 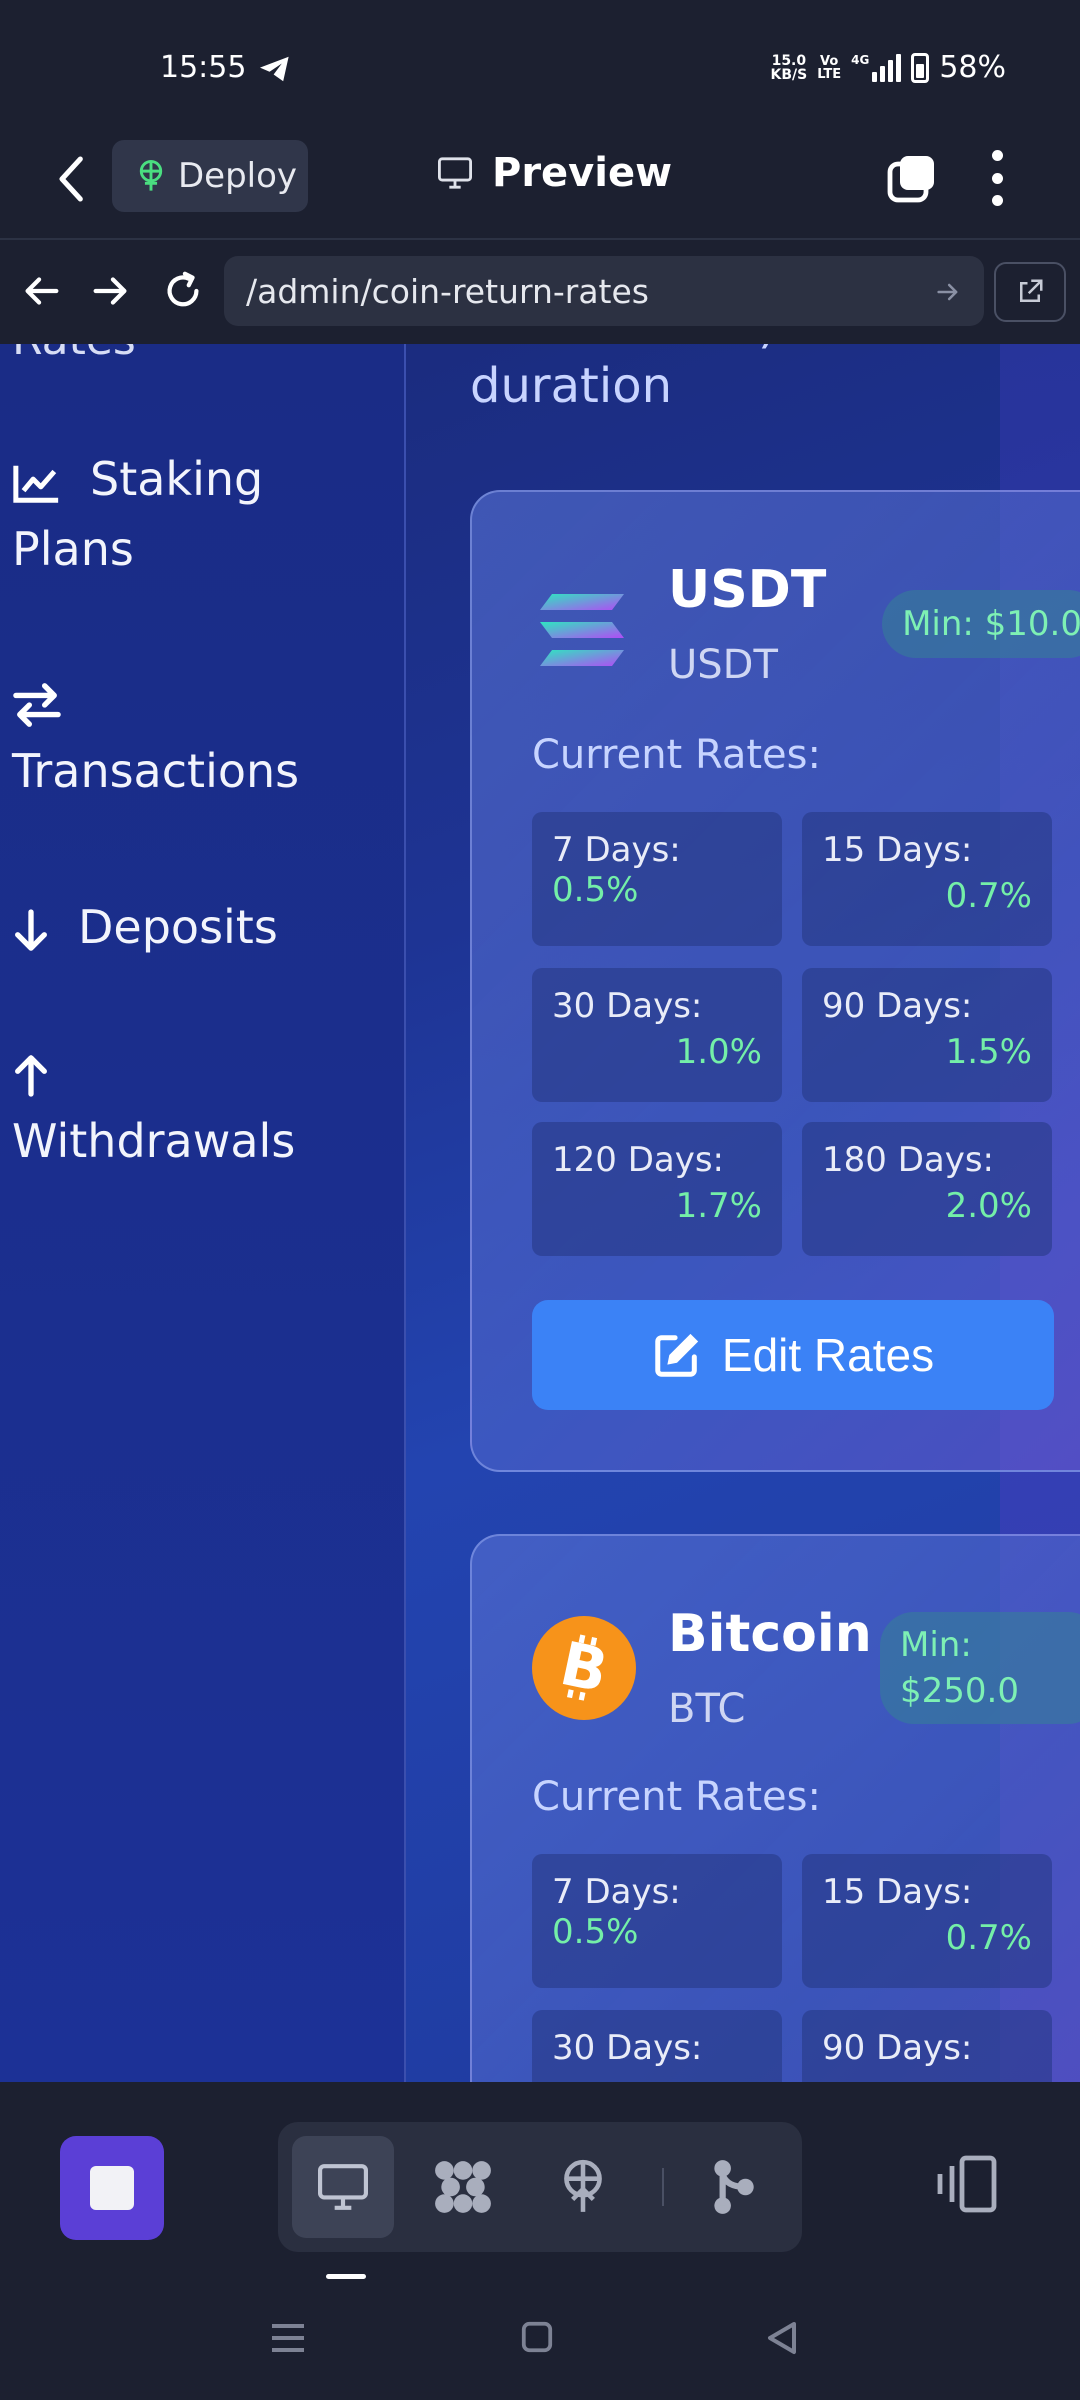 I want to click on edit-icon, so click(x=677, y=1355).